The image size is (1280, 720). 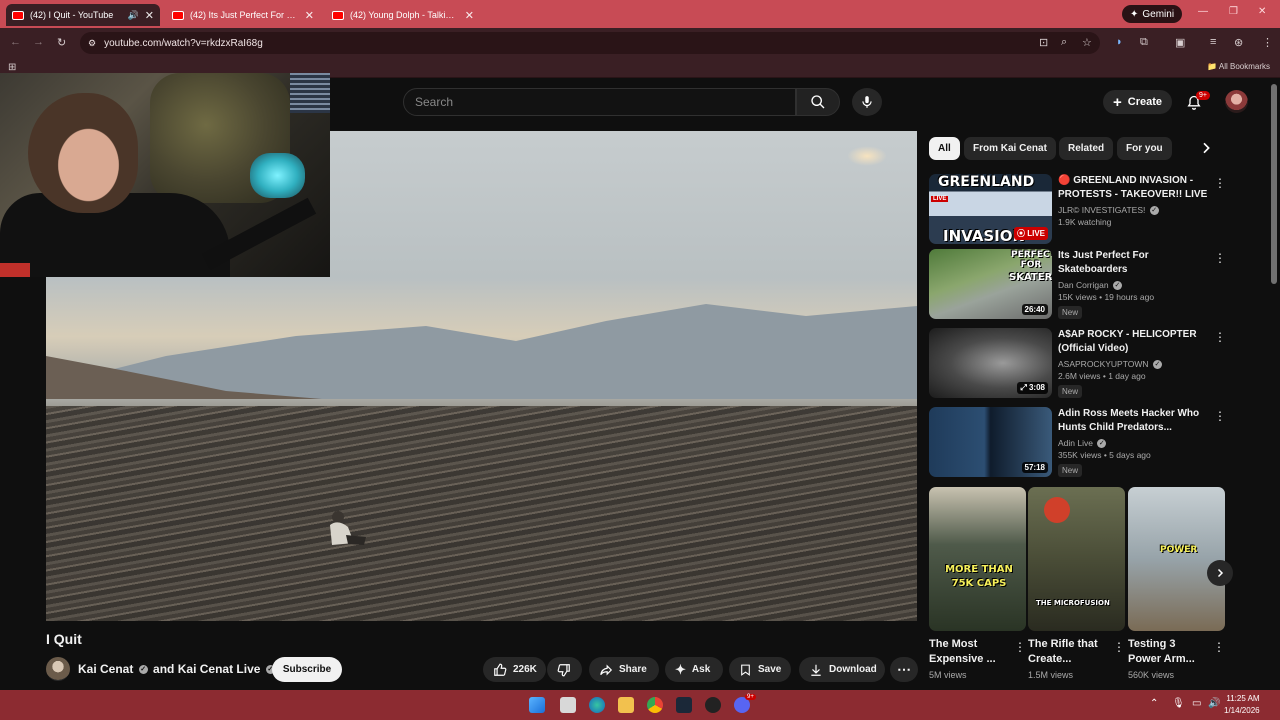 I want to click on more-actions-button: ⋯, so click(x=904, y=669).